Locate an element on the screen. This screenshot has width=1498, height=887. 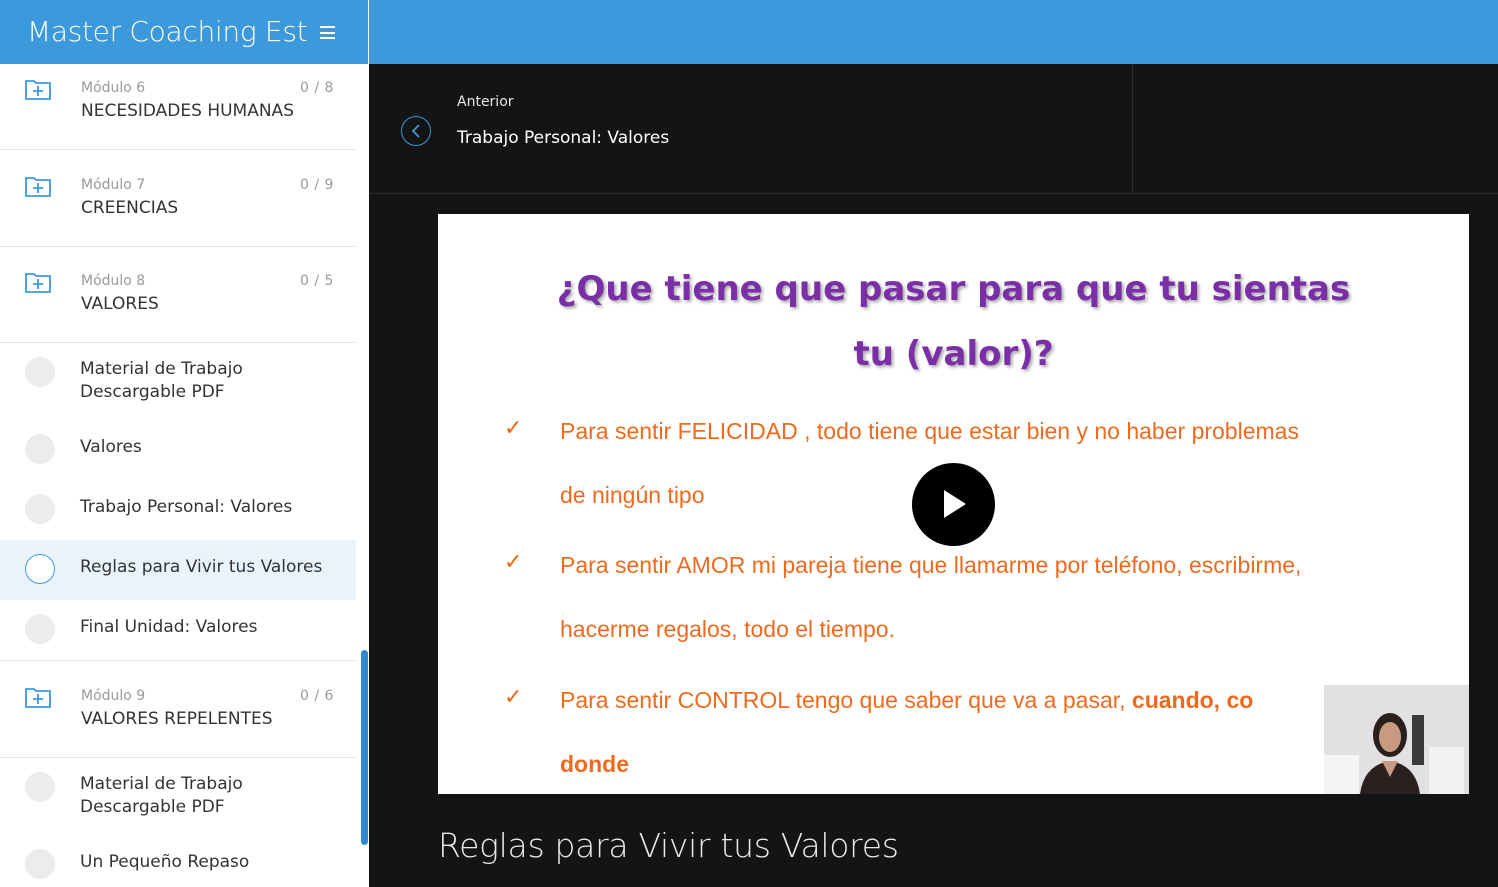
slide-bullet-bold: donde is located at coordinates (594, 764).